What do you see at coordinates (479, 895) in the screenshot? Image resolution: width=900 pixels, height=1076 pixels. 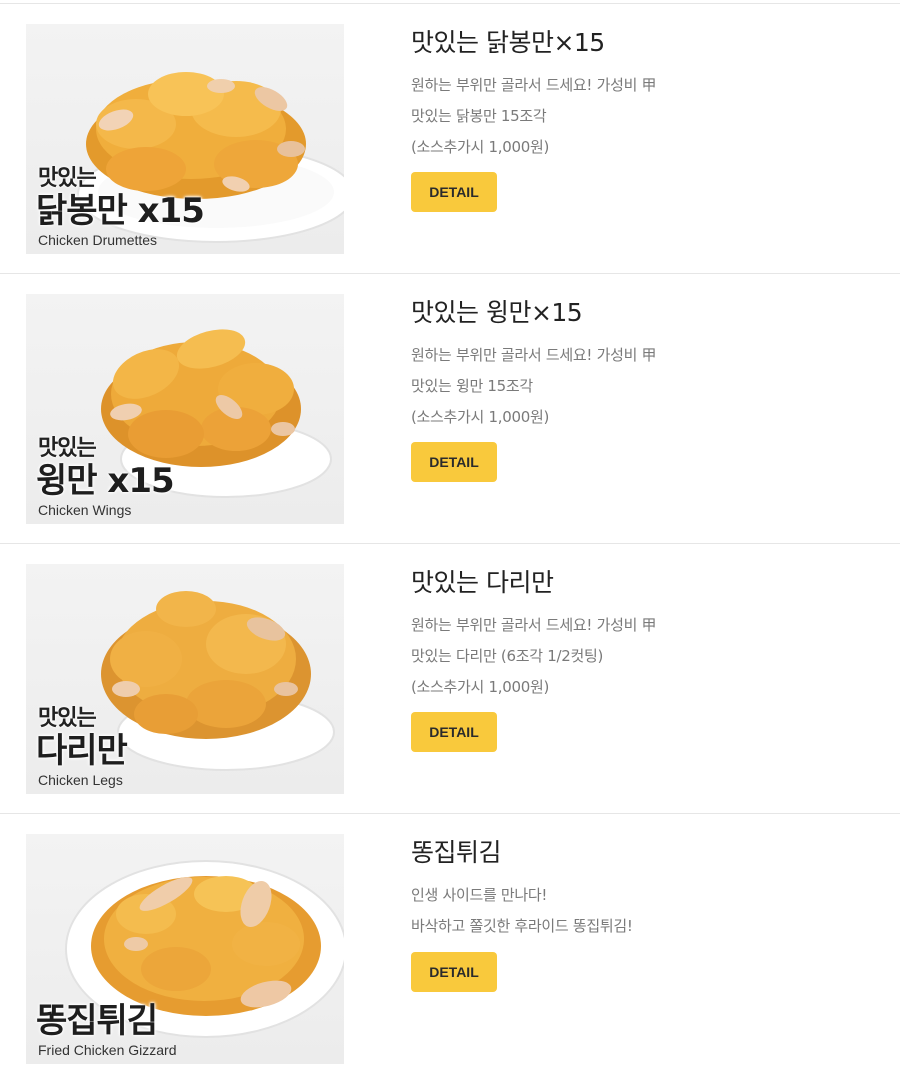 I see `desc-line: 인생 사이드를 만나다!` at bounding box center [479, 895].